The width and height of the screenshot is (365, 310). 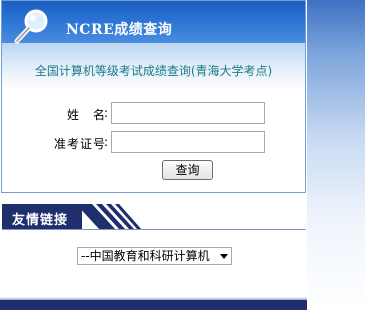 What do you see at coordinates (79, 144) in the screenshot?
I see `exam-id-label: 准考证号` at bounding box center [79, 144].